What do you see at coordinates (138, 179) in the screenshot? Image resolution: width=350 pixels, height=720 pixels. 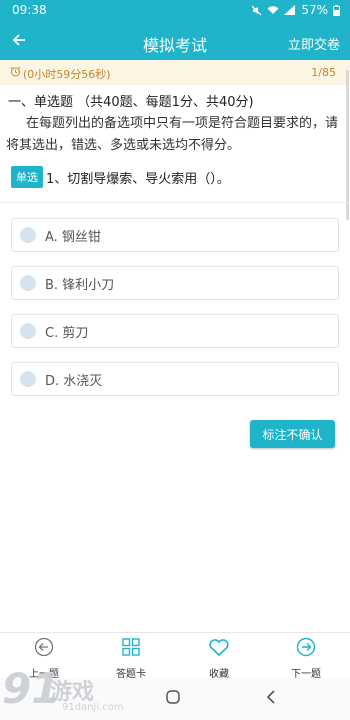 I see `question-text: 1、切割导爆索、导火索用（）。` at bounding box center [138, 179].